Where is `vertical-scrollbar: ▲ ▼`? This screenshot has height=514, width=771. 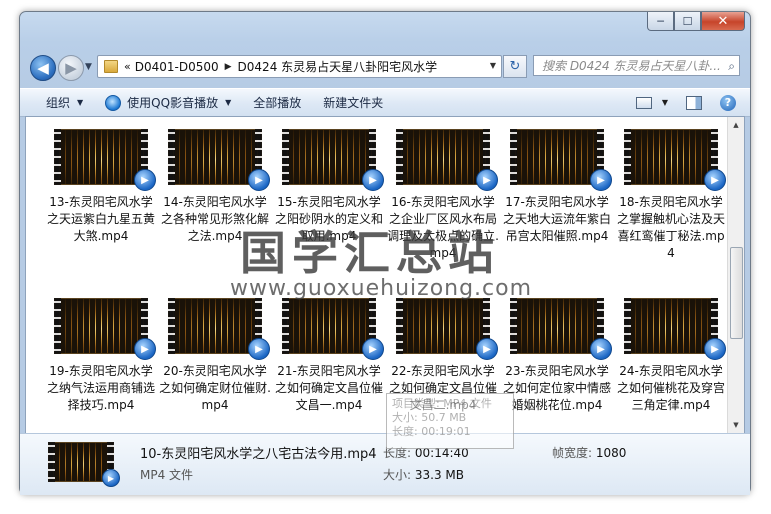
vertical-scrollbar: ▲ ▼ is located at coordinates (735, 275).